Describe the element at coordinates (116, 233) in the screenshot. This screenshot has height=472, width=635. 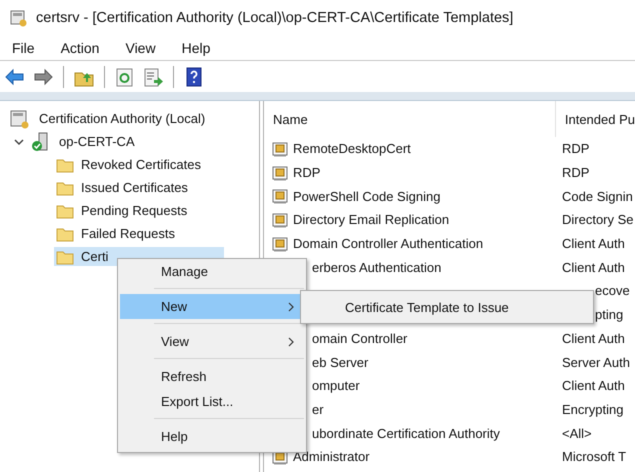
I see `tree-item: Failed Requests` at that location.